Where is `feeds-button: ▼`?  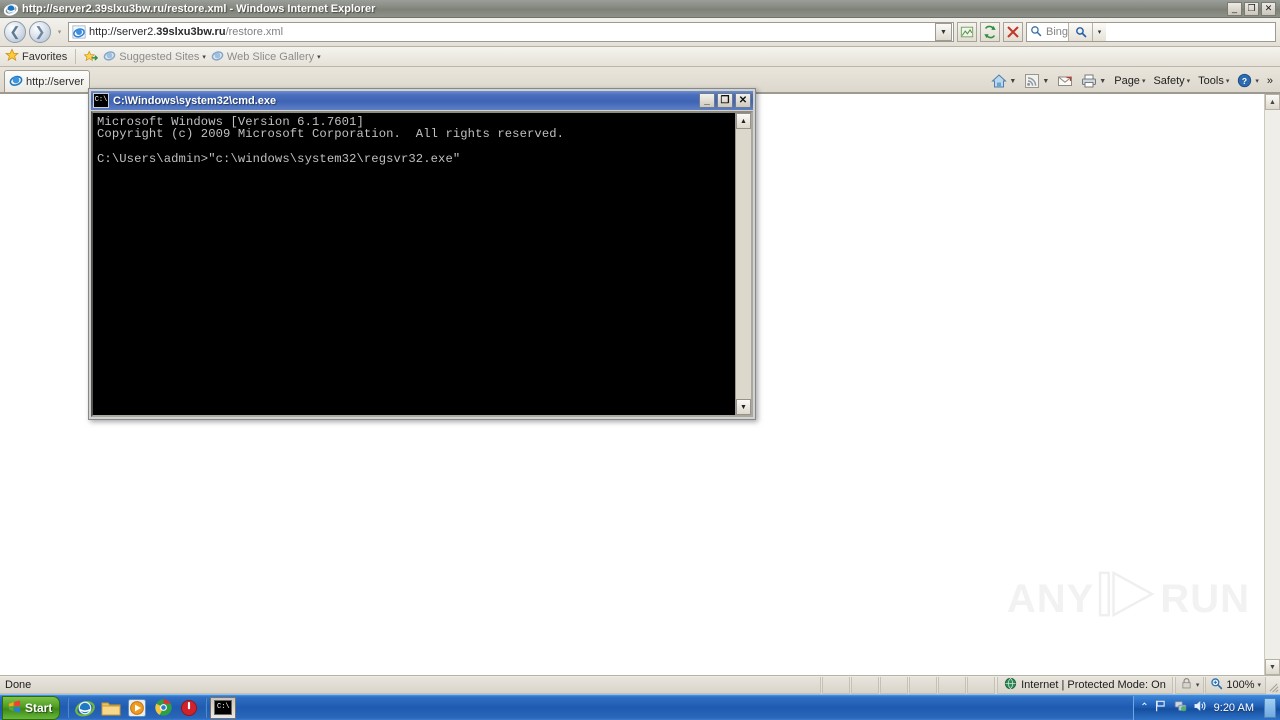 feeds-button: ▼ is located at coordinates (1036, 81).